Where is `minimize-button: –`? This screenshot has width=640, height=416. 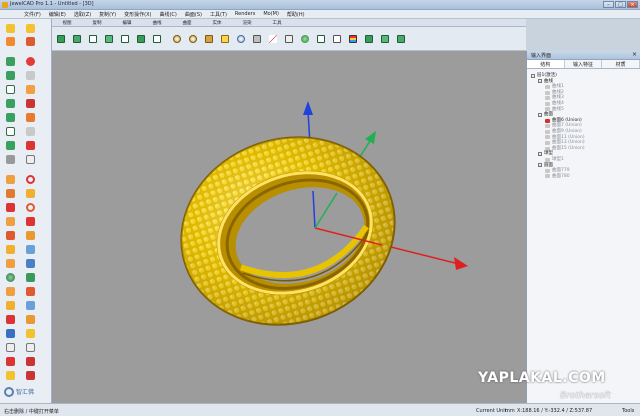
minimize-button: – is located at coordinates (608, 4).